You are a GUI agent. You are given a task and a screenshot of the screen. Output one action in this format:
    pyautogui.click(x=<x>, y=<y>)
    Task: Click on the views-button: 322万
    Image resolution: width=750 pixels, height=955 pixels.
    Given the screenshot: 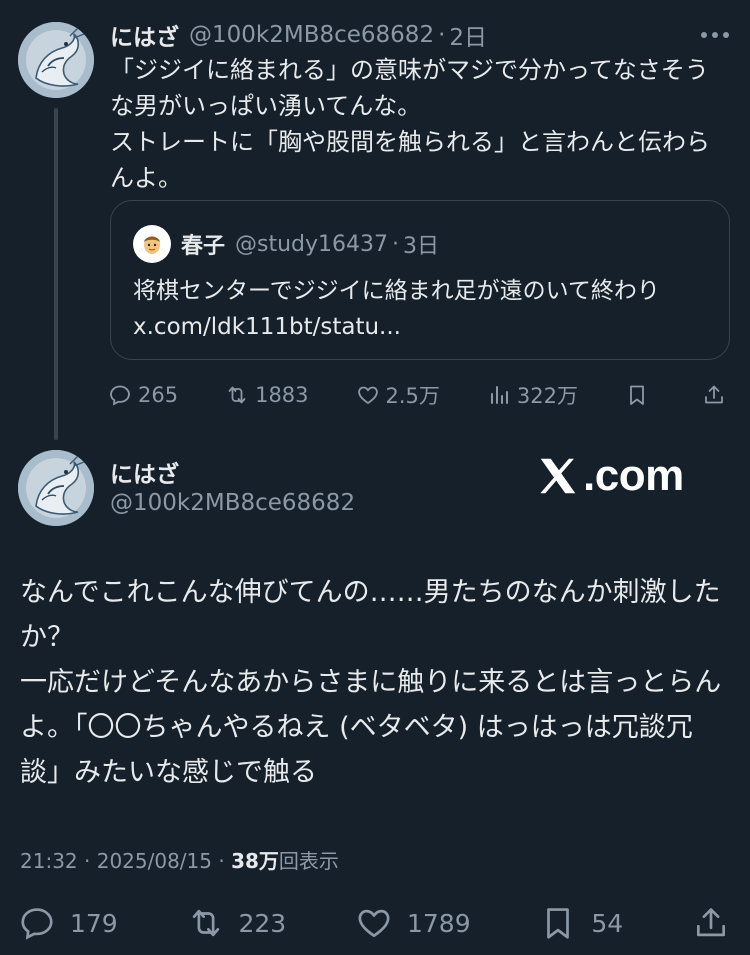 What is the action you would take?
    pyautogui.click(x=532, y=395)
    